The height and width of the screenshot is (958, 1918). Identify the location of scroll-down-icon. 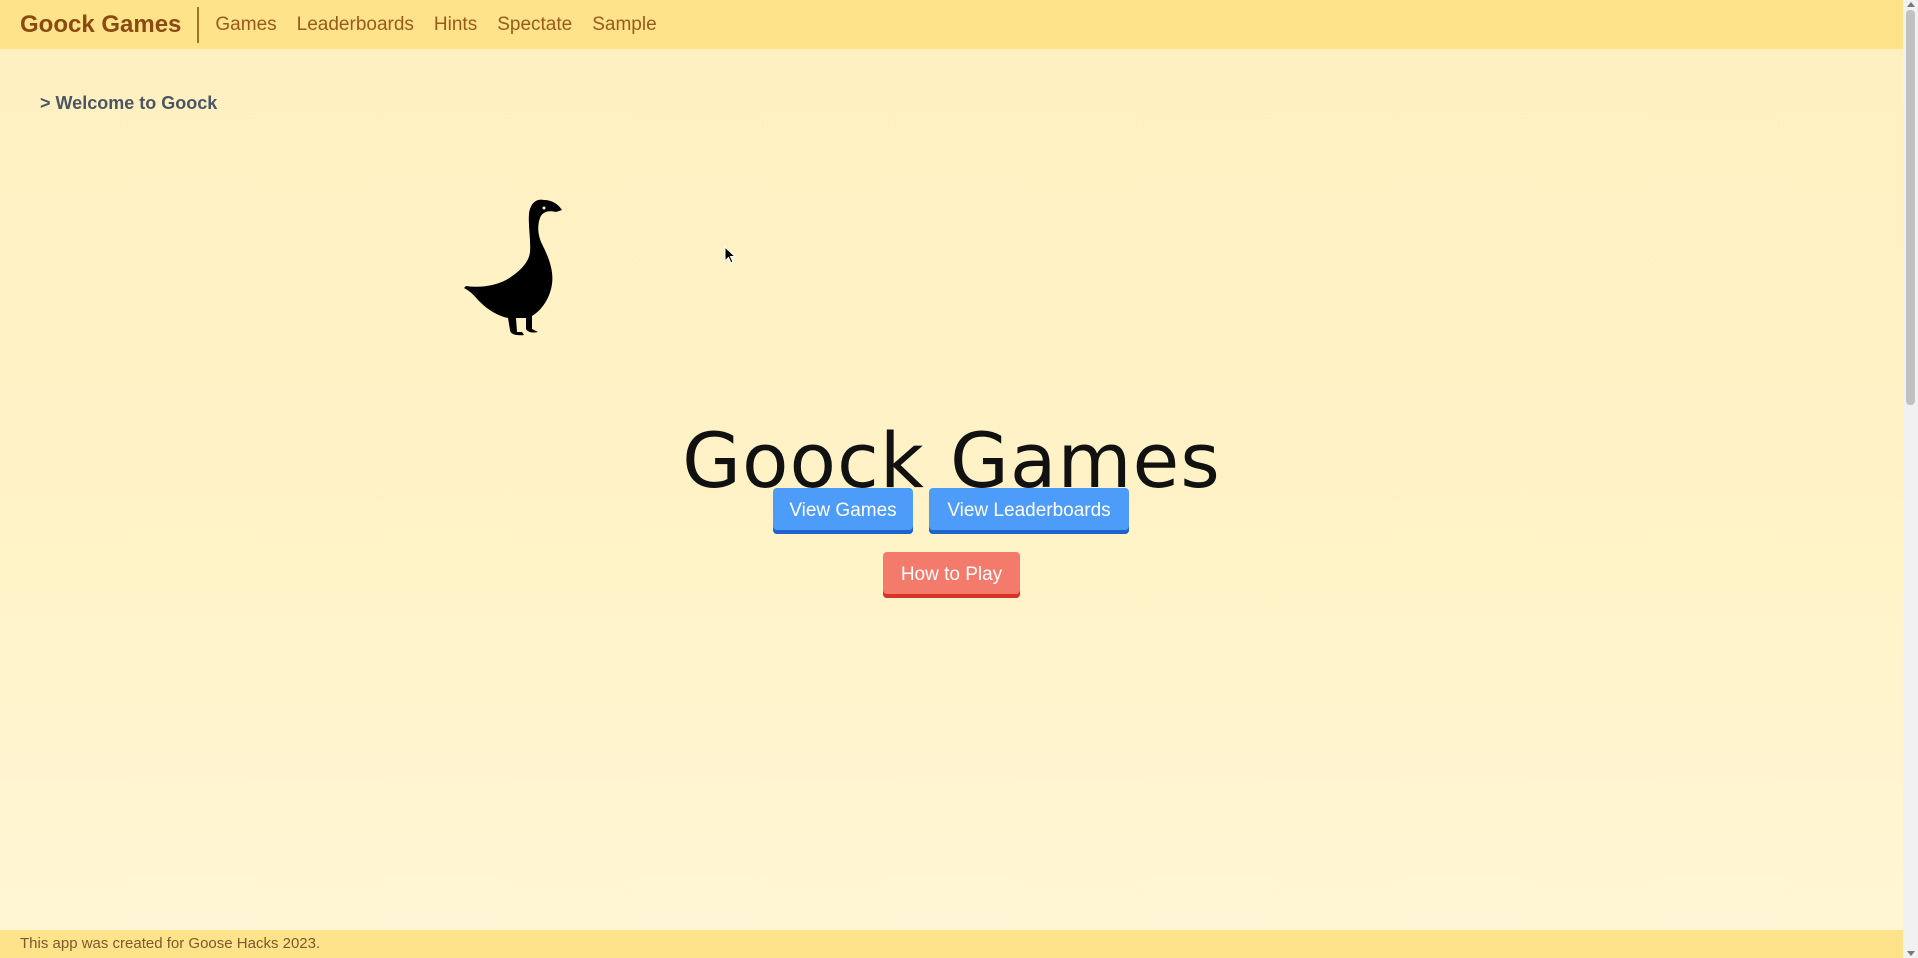
(1911, 953).